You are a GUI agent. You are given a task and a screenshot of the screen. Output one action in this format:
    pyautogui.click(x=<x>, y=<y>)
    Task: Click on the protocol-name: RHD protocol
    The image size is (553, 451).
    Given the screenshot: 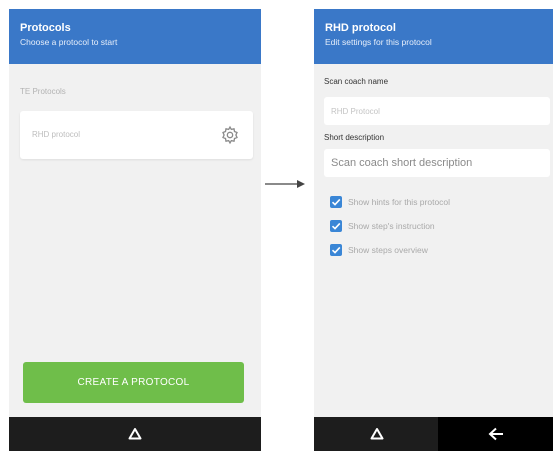 What is the action you would take?
    pyautogui.click(x=56, y=134)
    